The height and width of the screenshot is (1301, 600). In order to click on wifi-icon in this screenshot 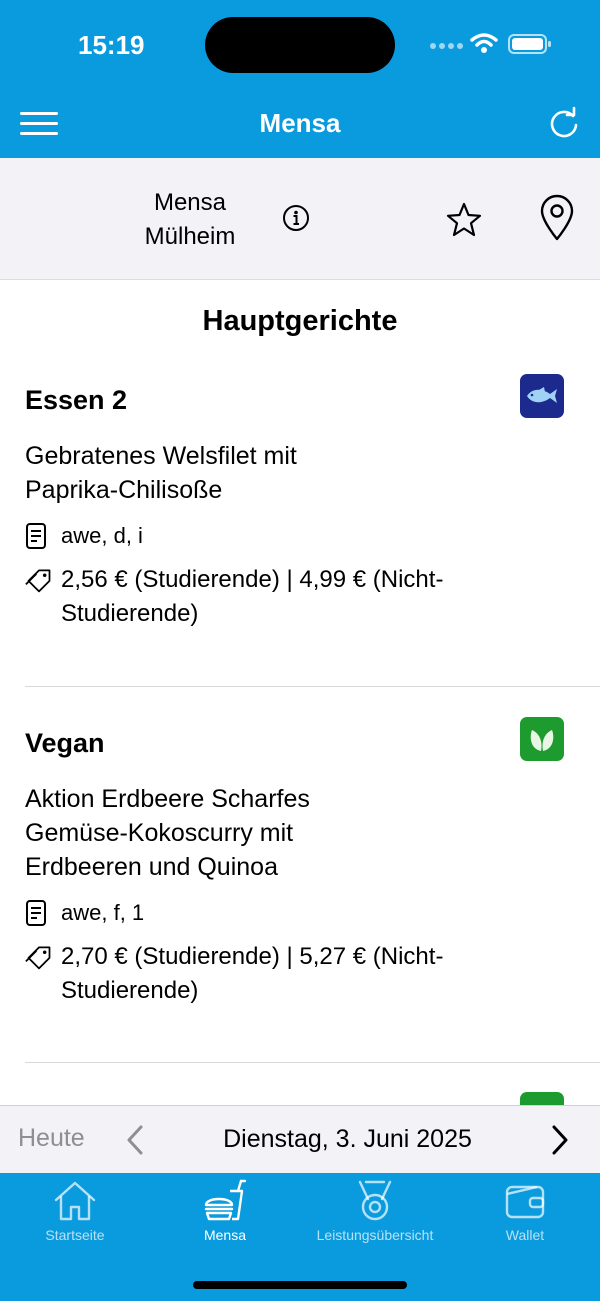, I will do `click(484, 43)`.